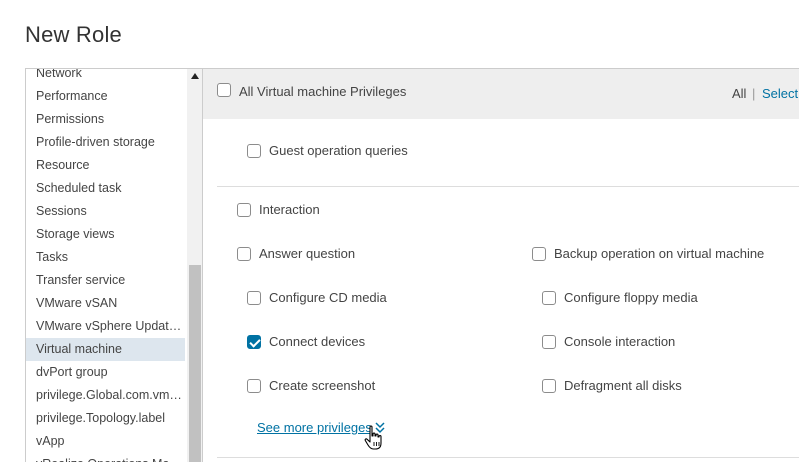  What do you see at coordinates (106, 457) in the screenshot?
I see `category-item: vRealize Operations Manager` at bounding box center [106, 457].